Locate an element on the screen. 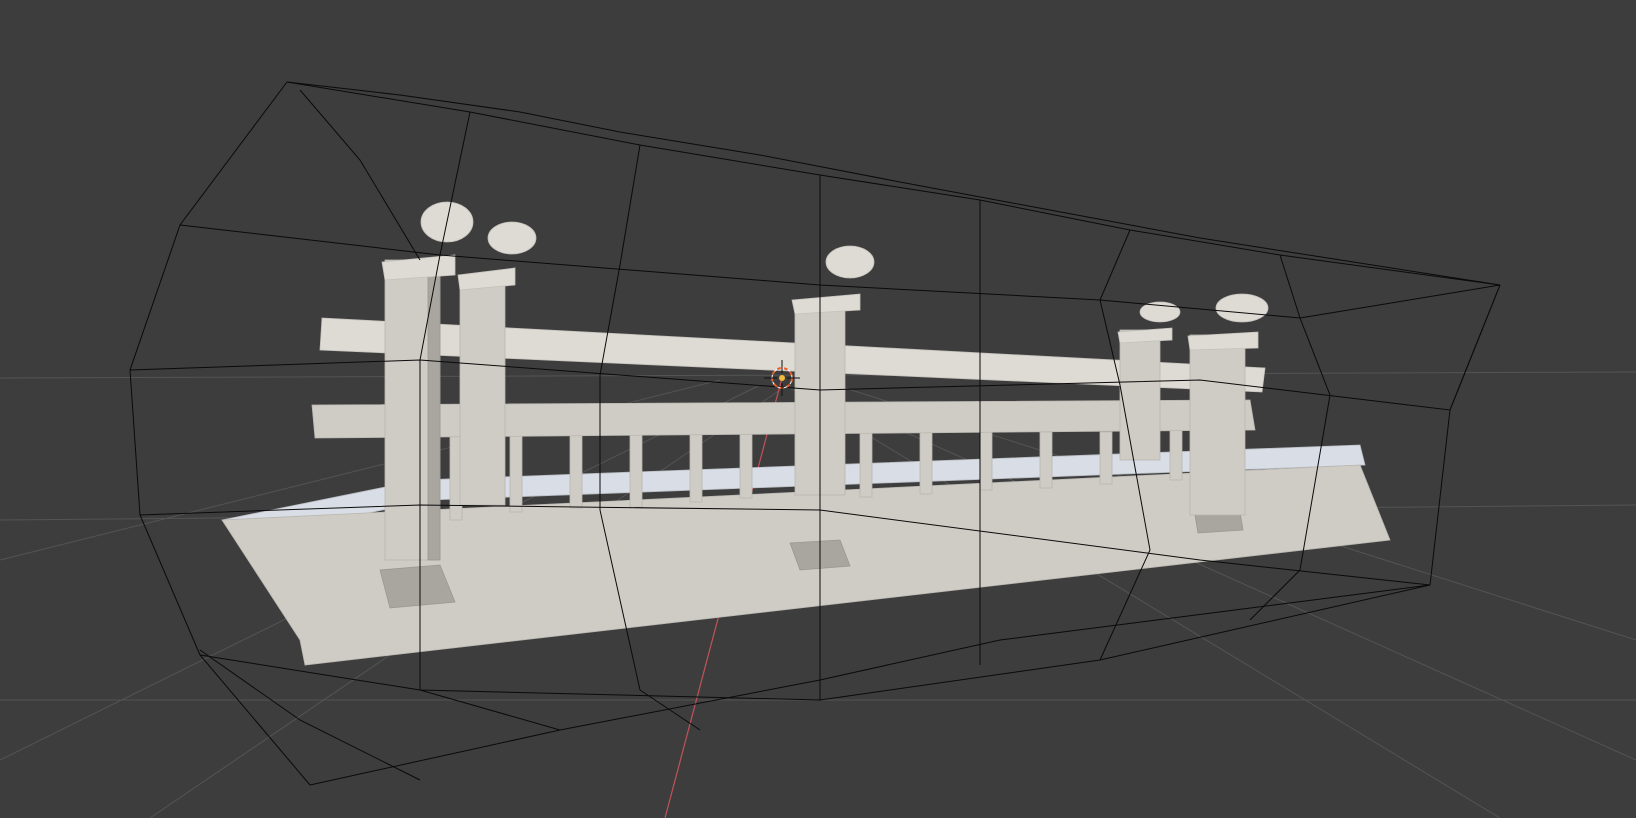 The width and height of the screenshot is (1636, 818). lower-rail is located at coordinates (783, 419).